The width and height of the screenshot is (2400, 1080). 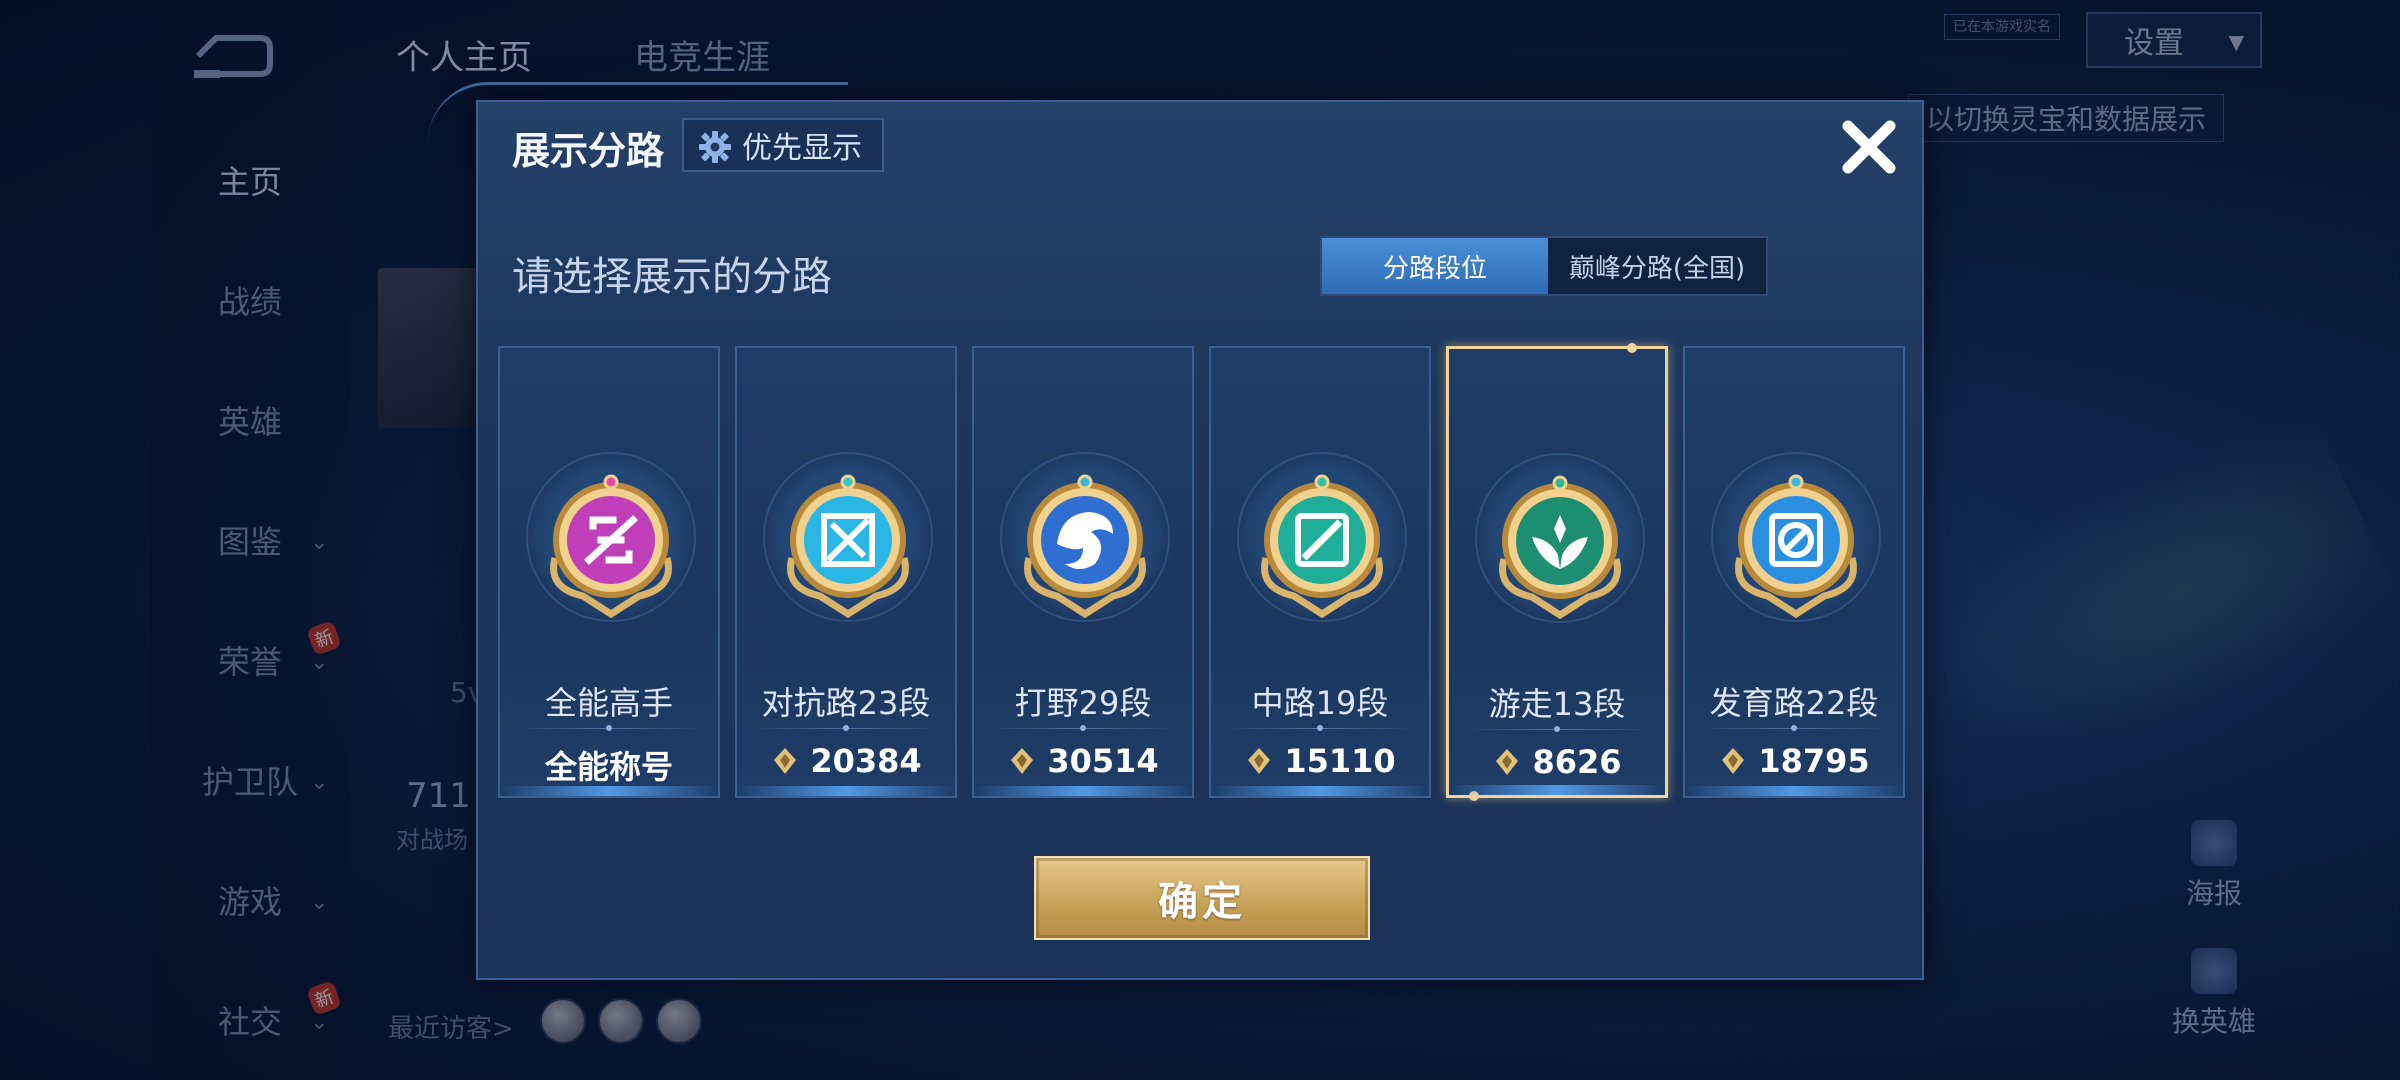 I want to click on lane-score-value: 30514, so click(x=1103, y=761).